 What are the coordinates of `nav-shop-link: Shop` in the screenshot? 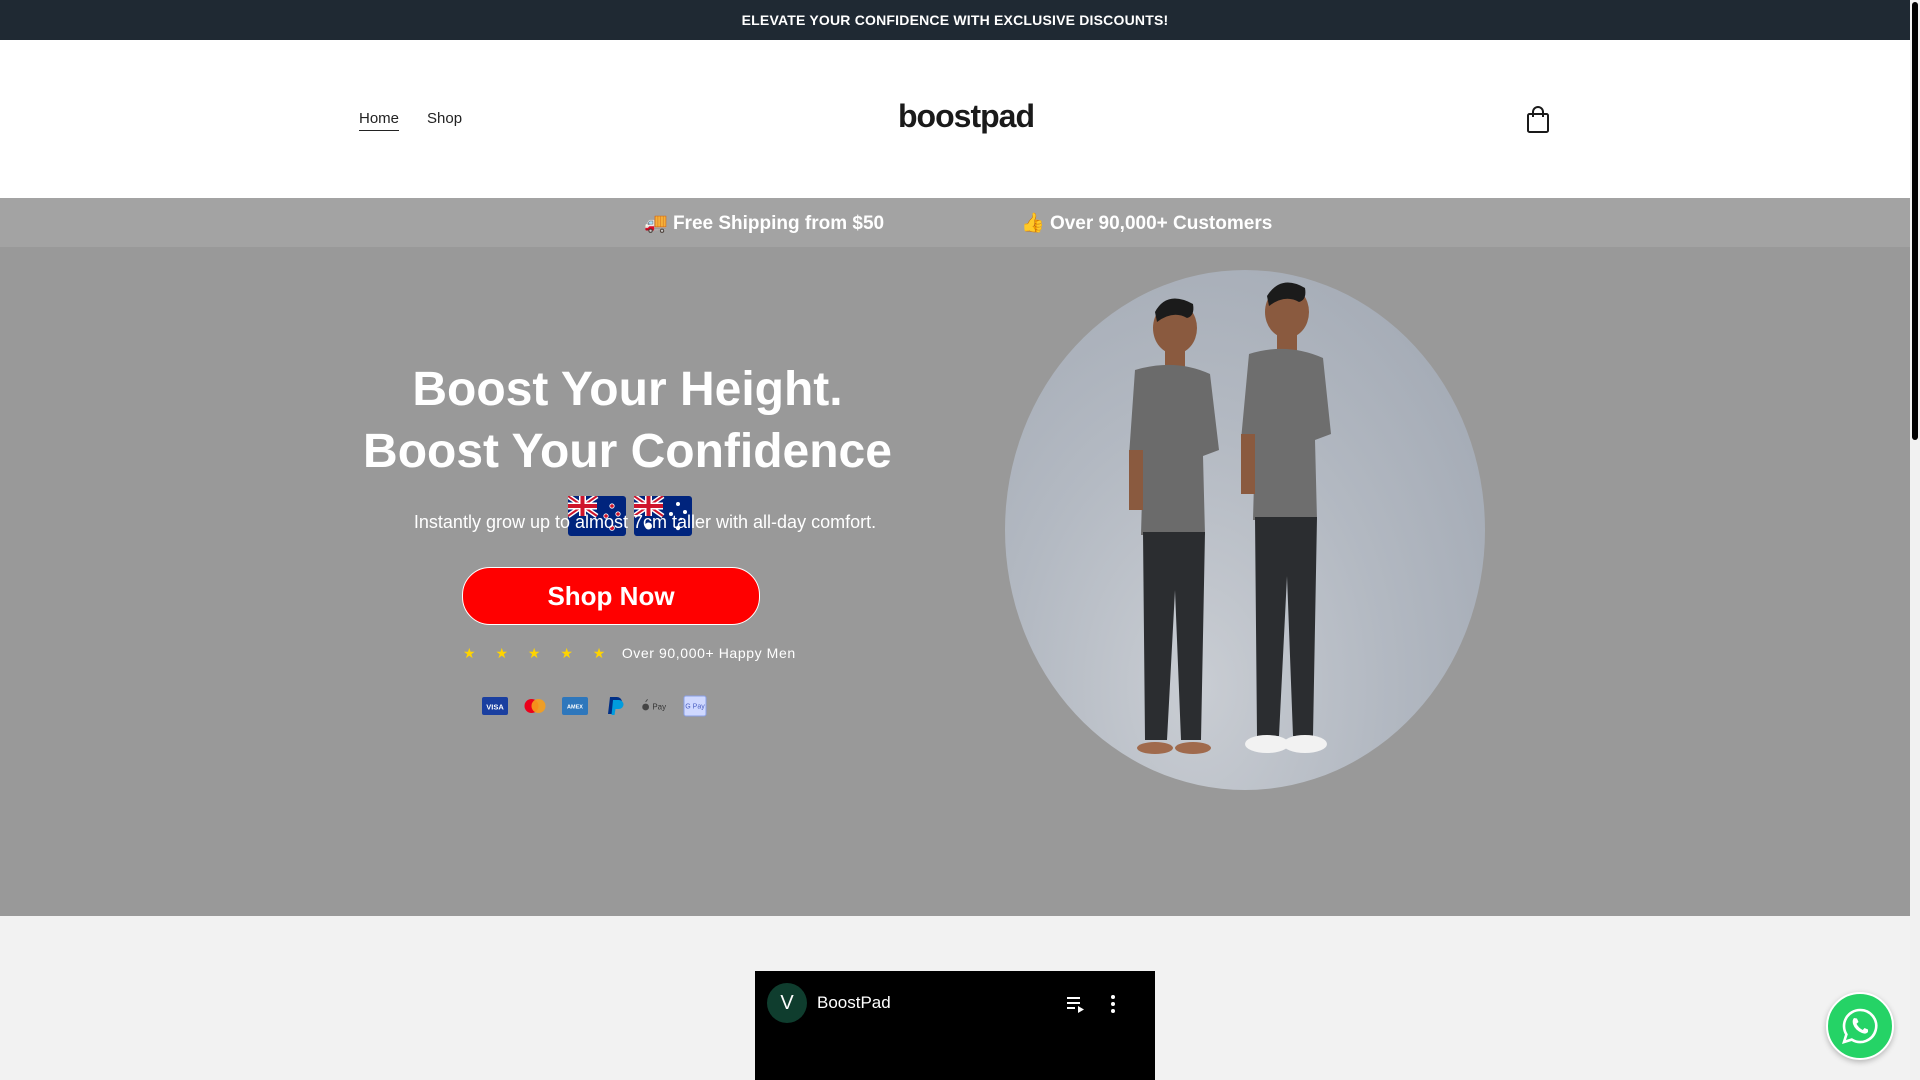 It's located at (444, 120).